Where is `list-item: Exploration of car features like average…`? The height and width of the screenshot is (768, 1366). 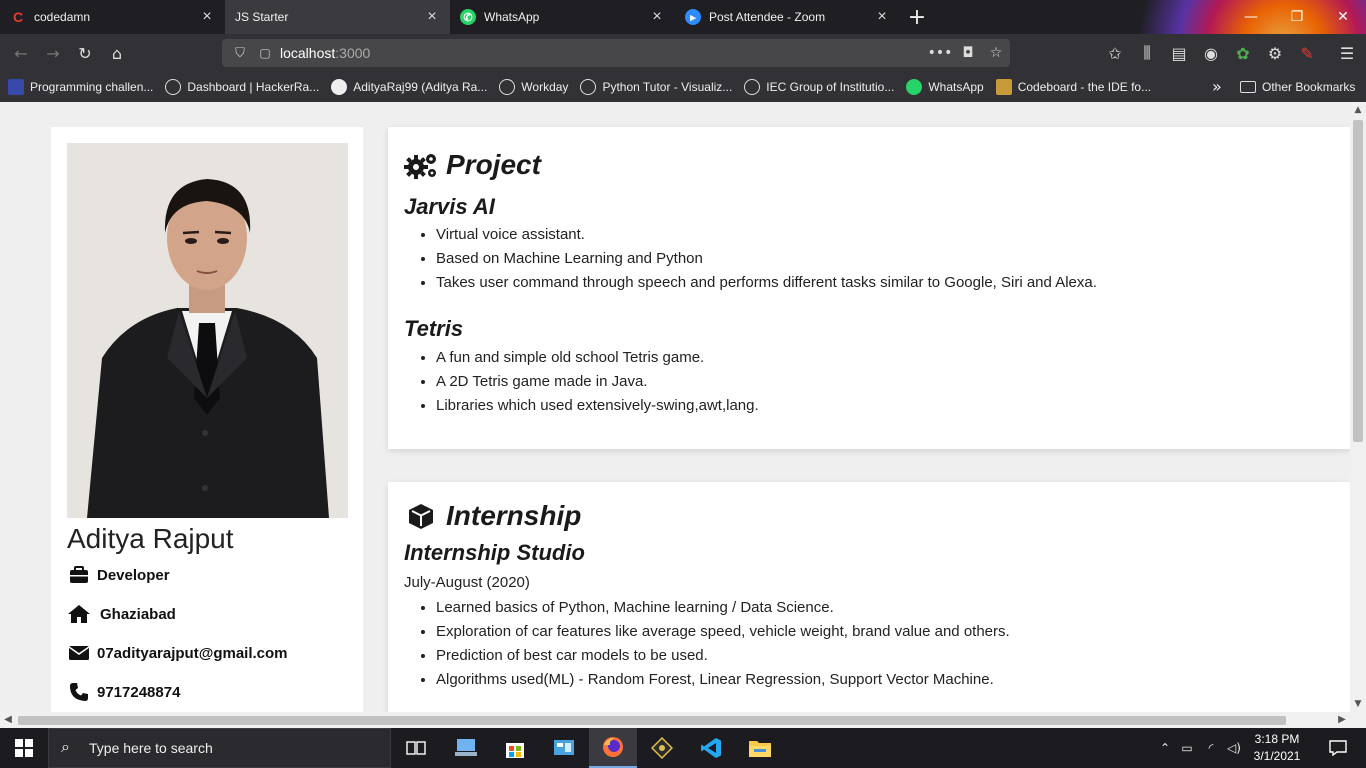 list-item: Exploration of car features like average… is located at coordinates (723, 632).